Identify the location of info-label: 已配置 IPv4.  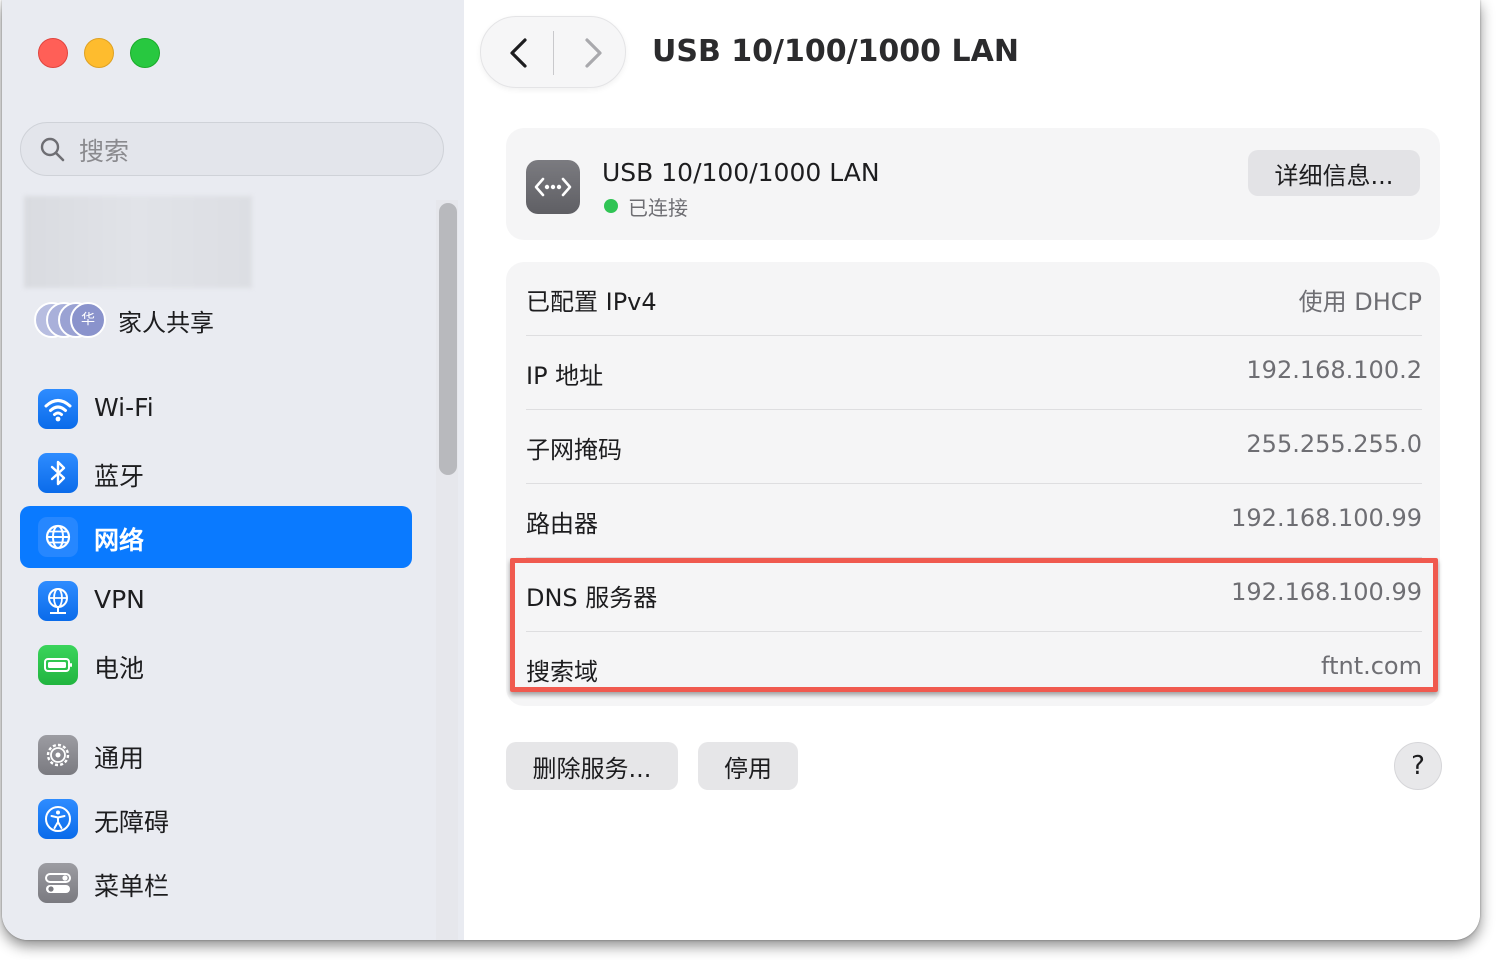
(591, 302).